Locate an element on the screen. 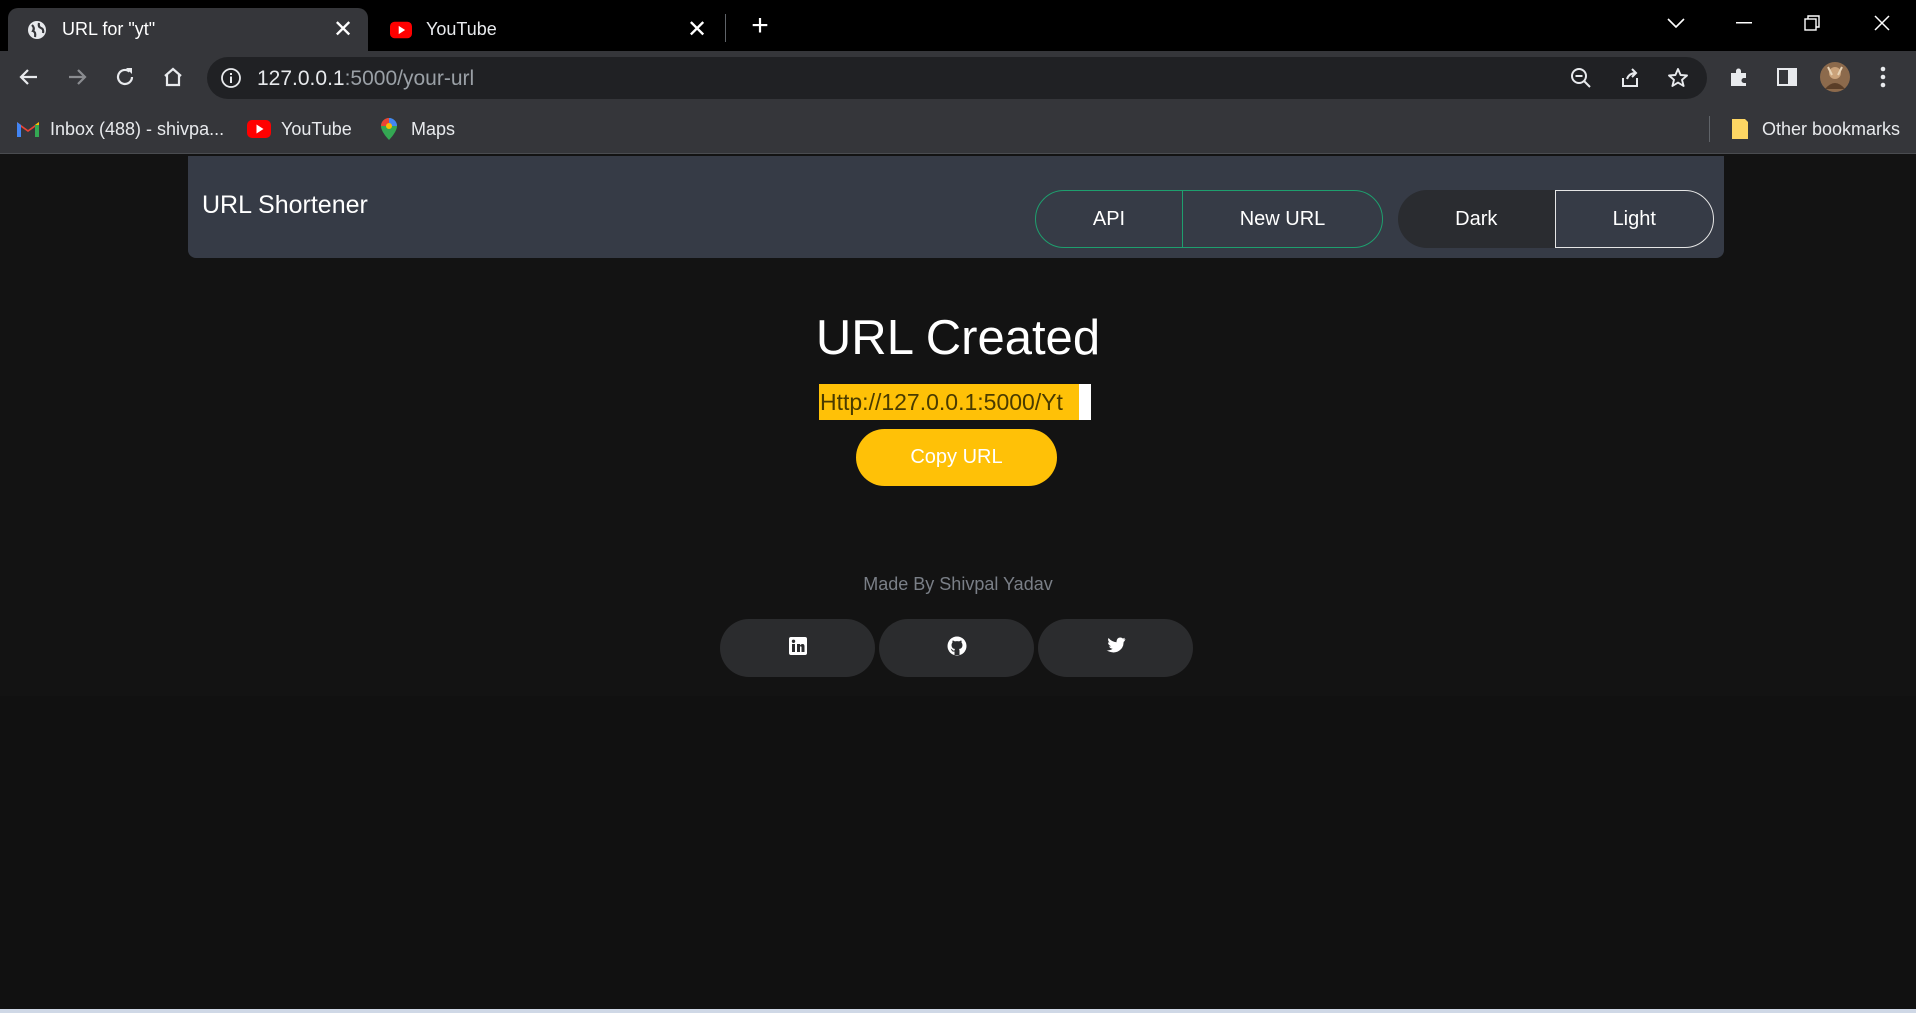 This screenshot has width=1916, height=1013. linkedin-icon is located at coordinates (797, 648).